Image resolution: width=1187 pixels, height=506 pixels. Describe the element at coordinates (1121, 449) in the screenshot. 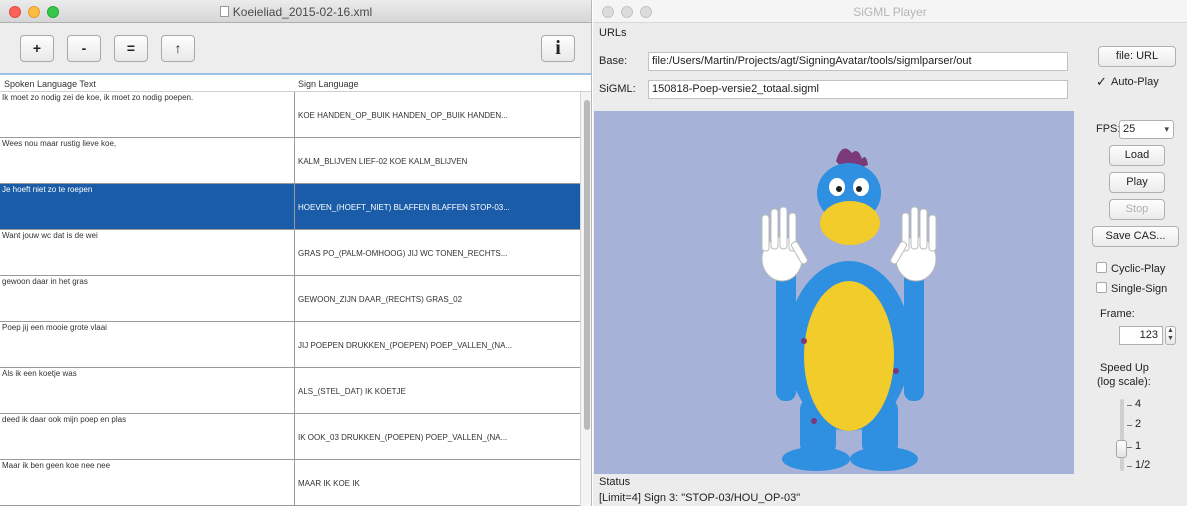

I see `speed-slider-knob` at that location.